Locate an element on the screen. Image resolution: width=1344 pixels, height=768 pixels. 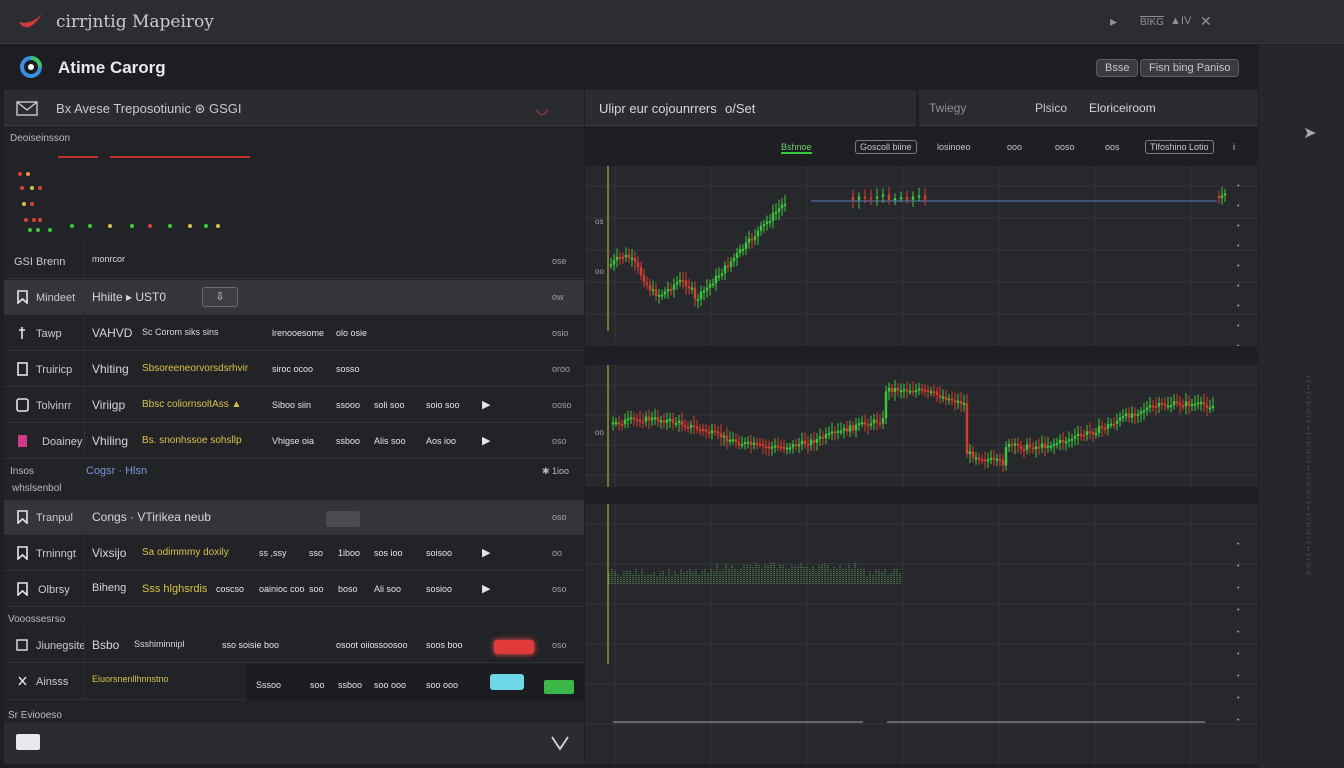
price-chart: osoo••••••••• is located at coordinates (921, 256).